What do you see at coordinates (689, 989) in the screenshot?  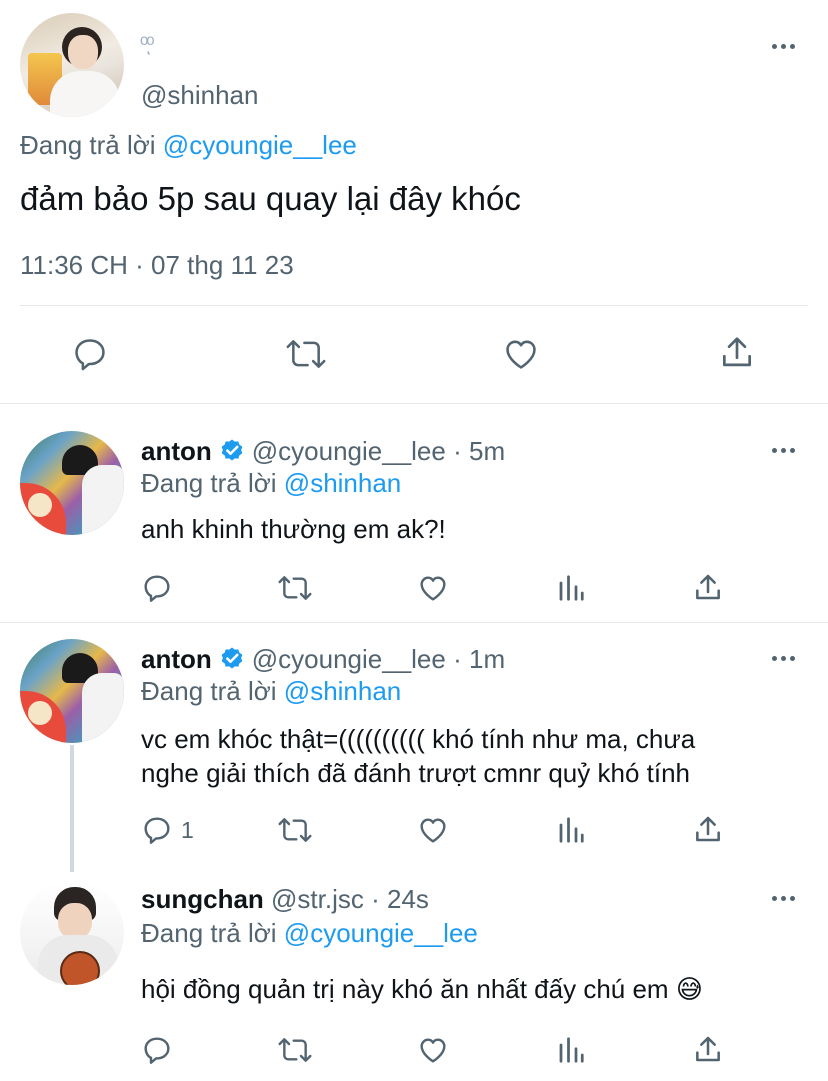 I see `sweat-smile-emoji-icon: 😅` at bounding box center [689, 989].